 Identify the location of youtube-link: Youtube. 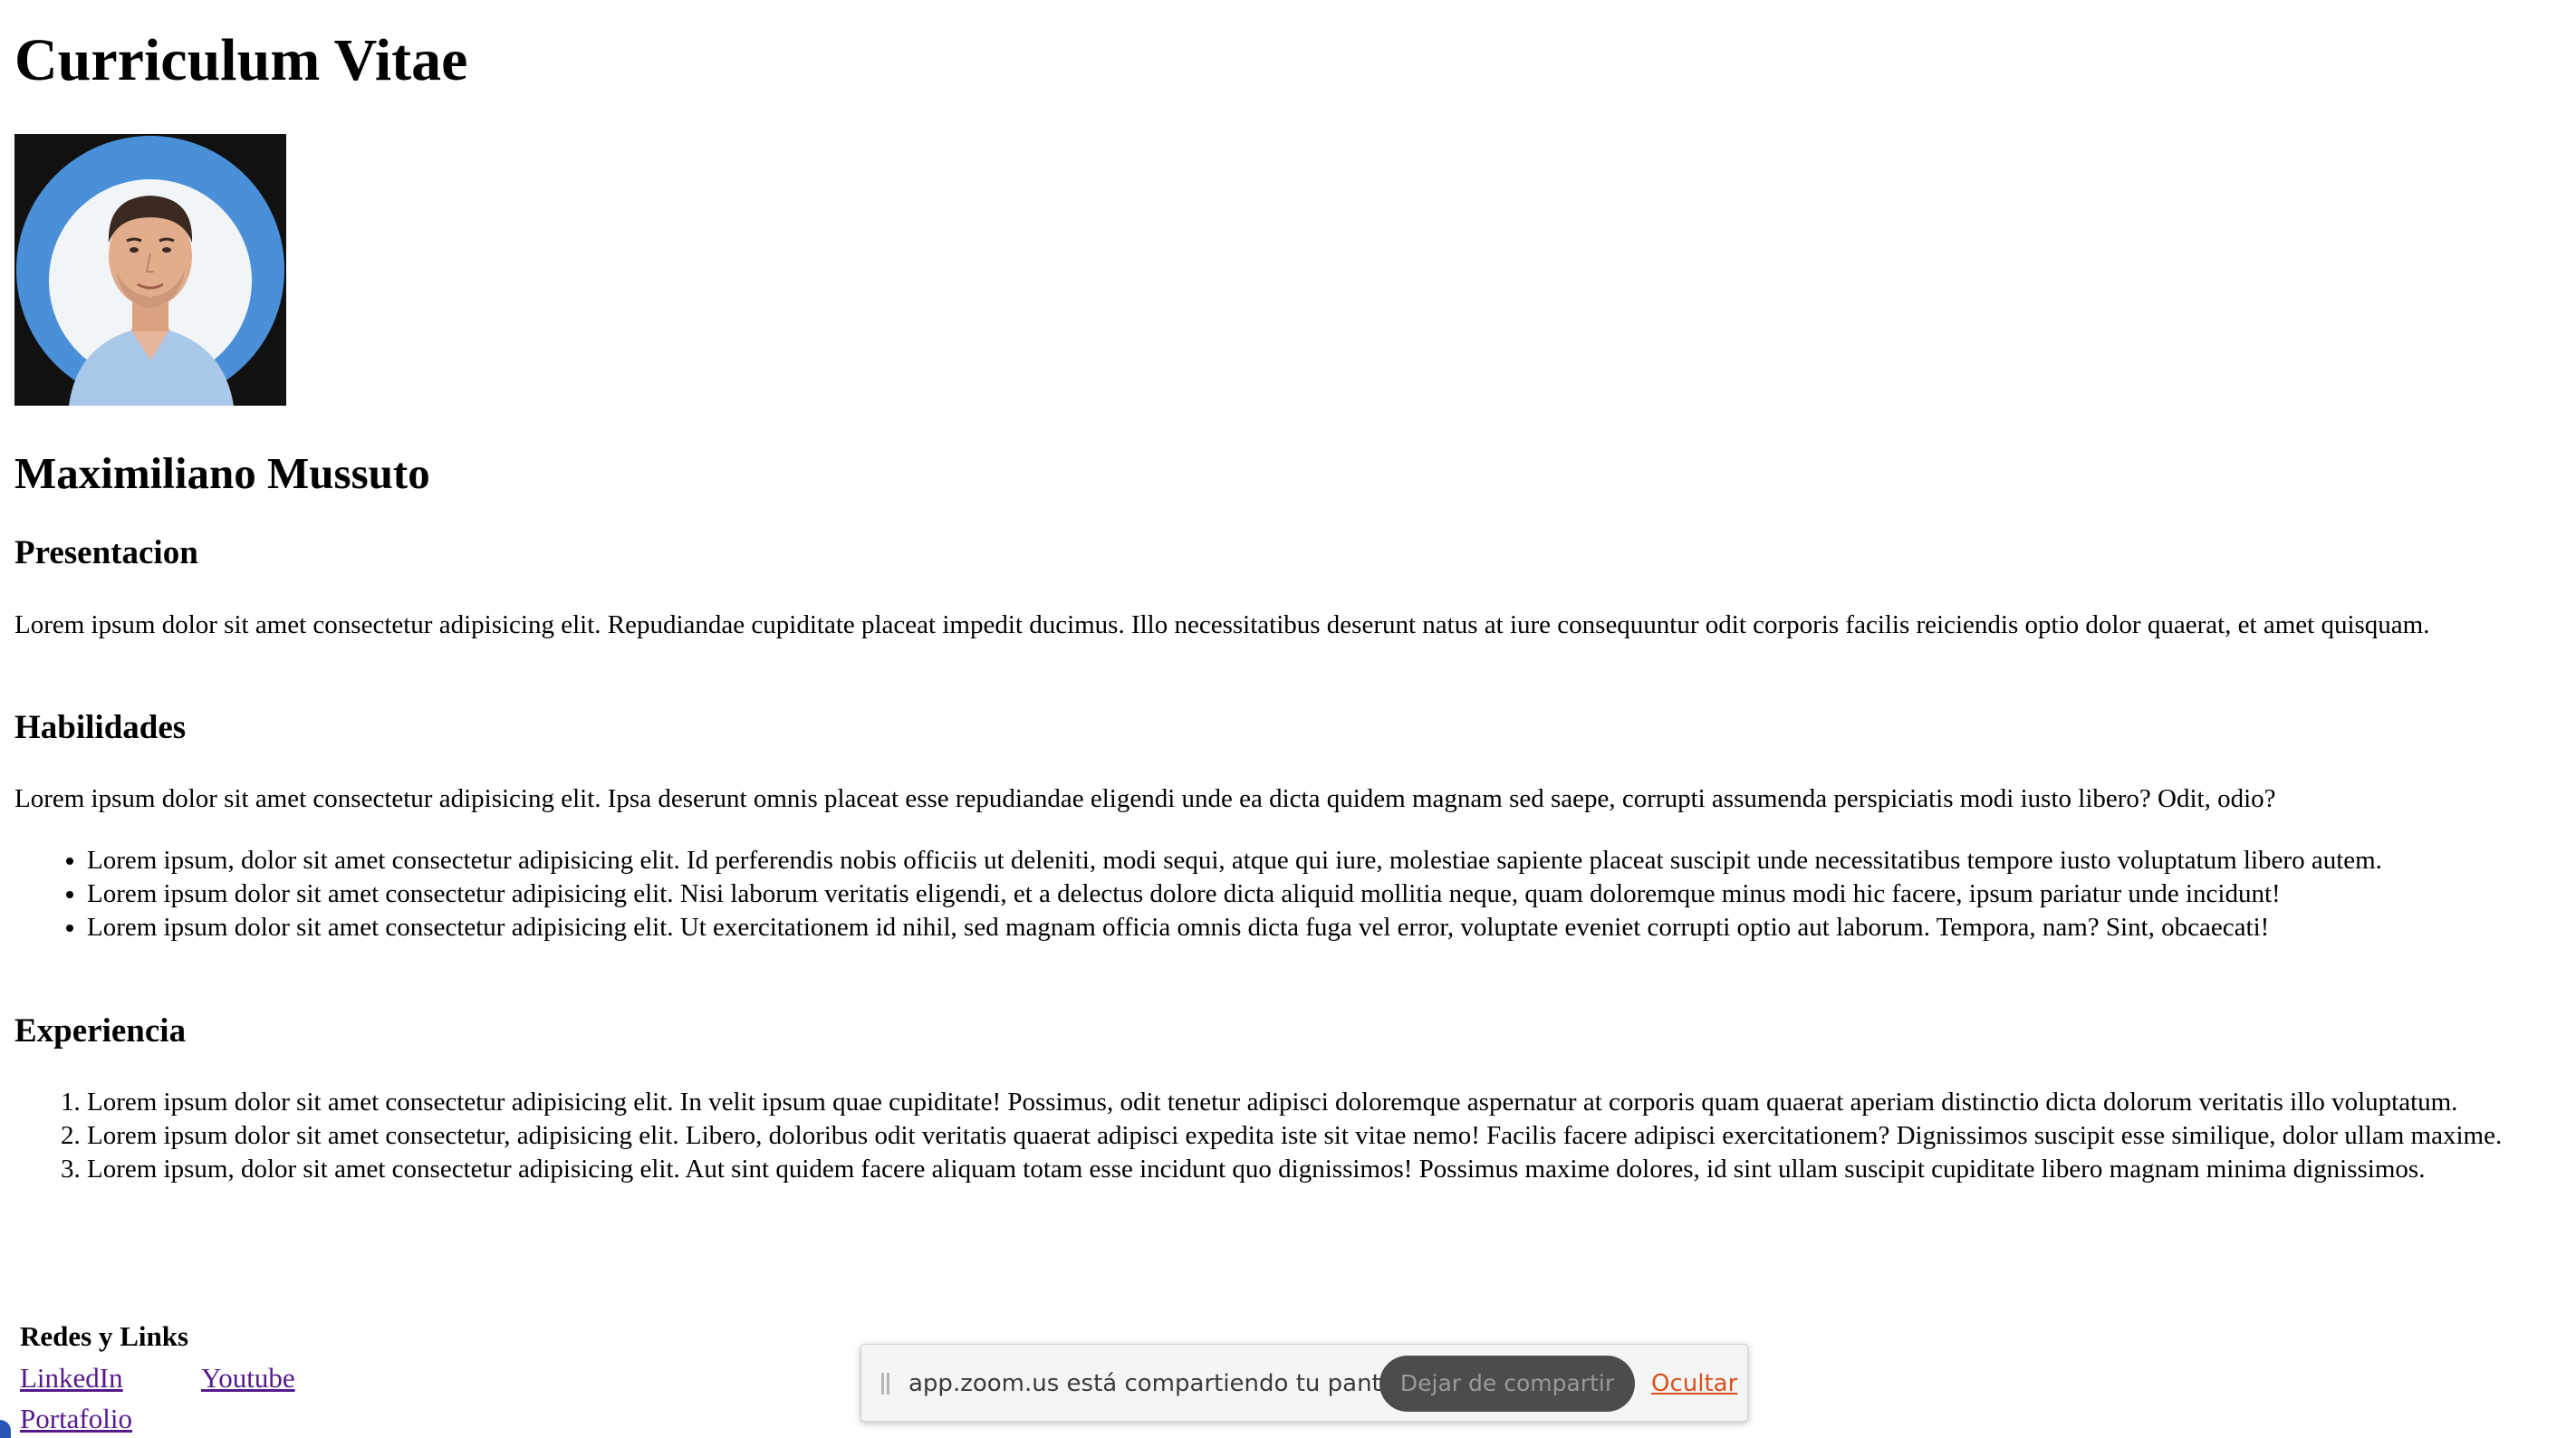
(248, 1378).